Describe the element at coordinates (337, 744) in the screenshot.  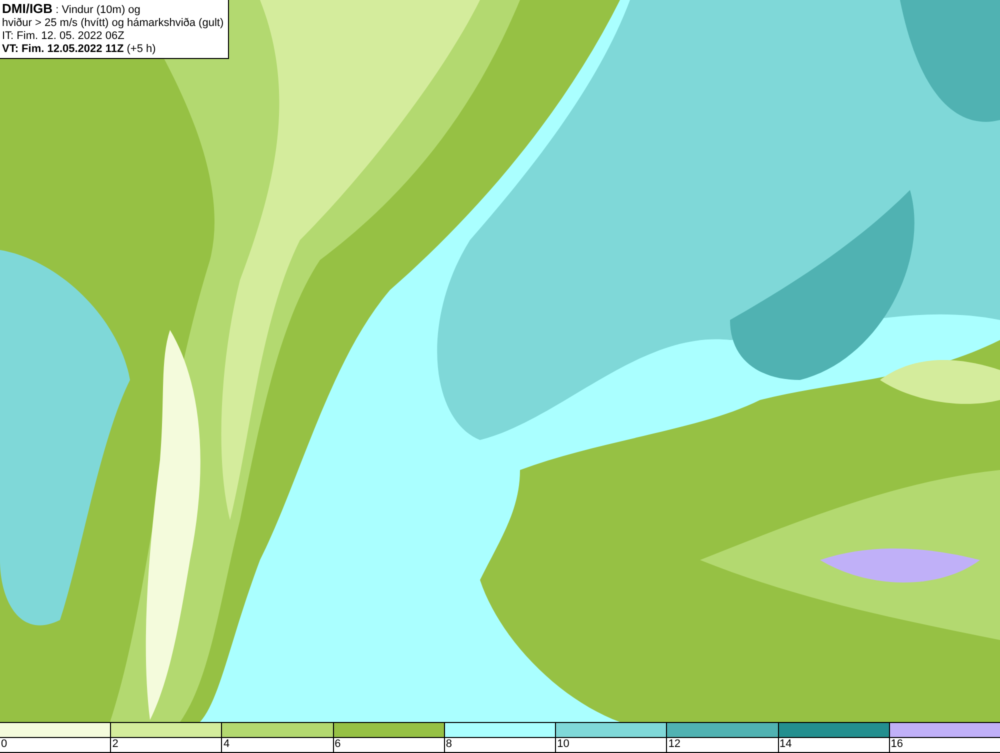
I see `scale-label: 6` at that location.